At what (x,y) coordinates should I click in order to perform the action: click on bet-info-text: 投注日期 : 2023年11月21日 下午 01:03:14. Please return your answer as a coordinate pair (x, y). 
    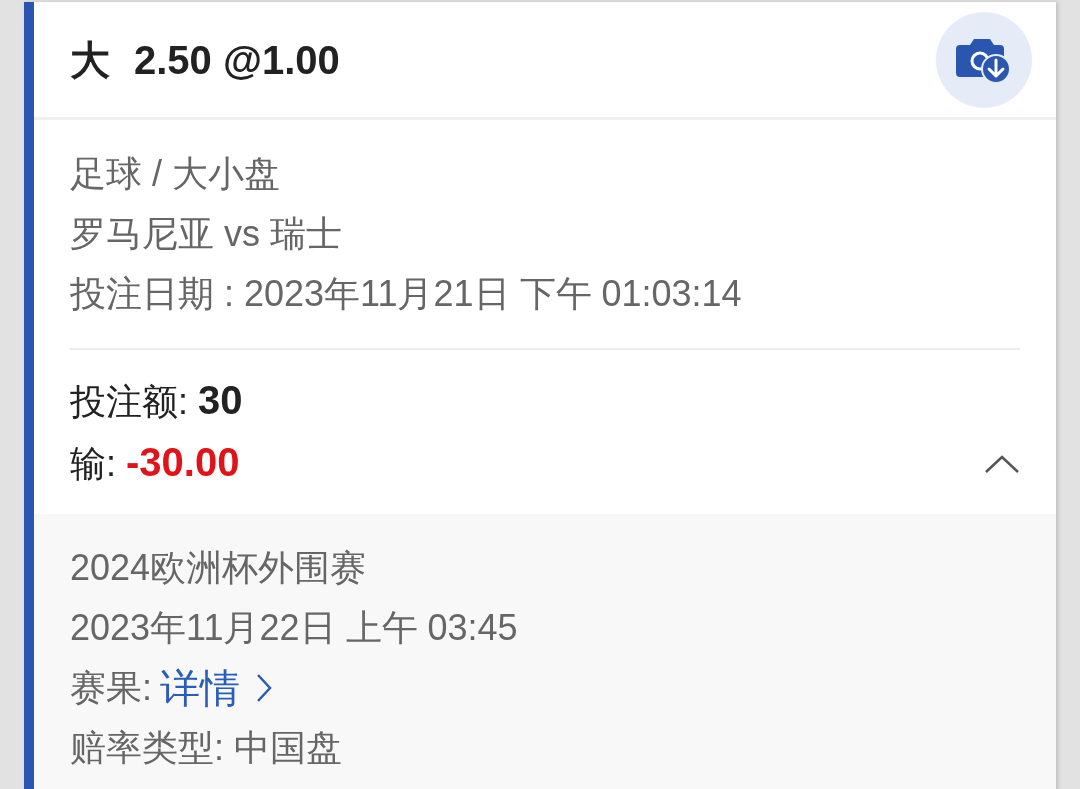
    Looking at the image, I should click on (406, 294).